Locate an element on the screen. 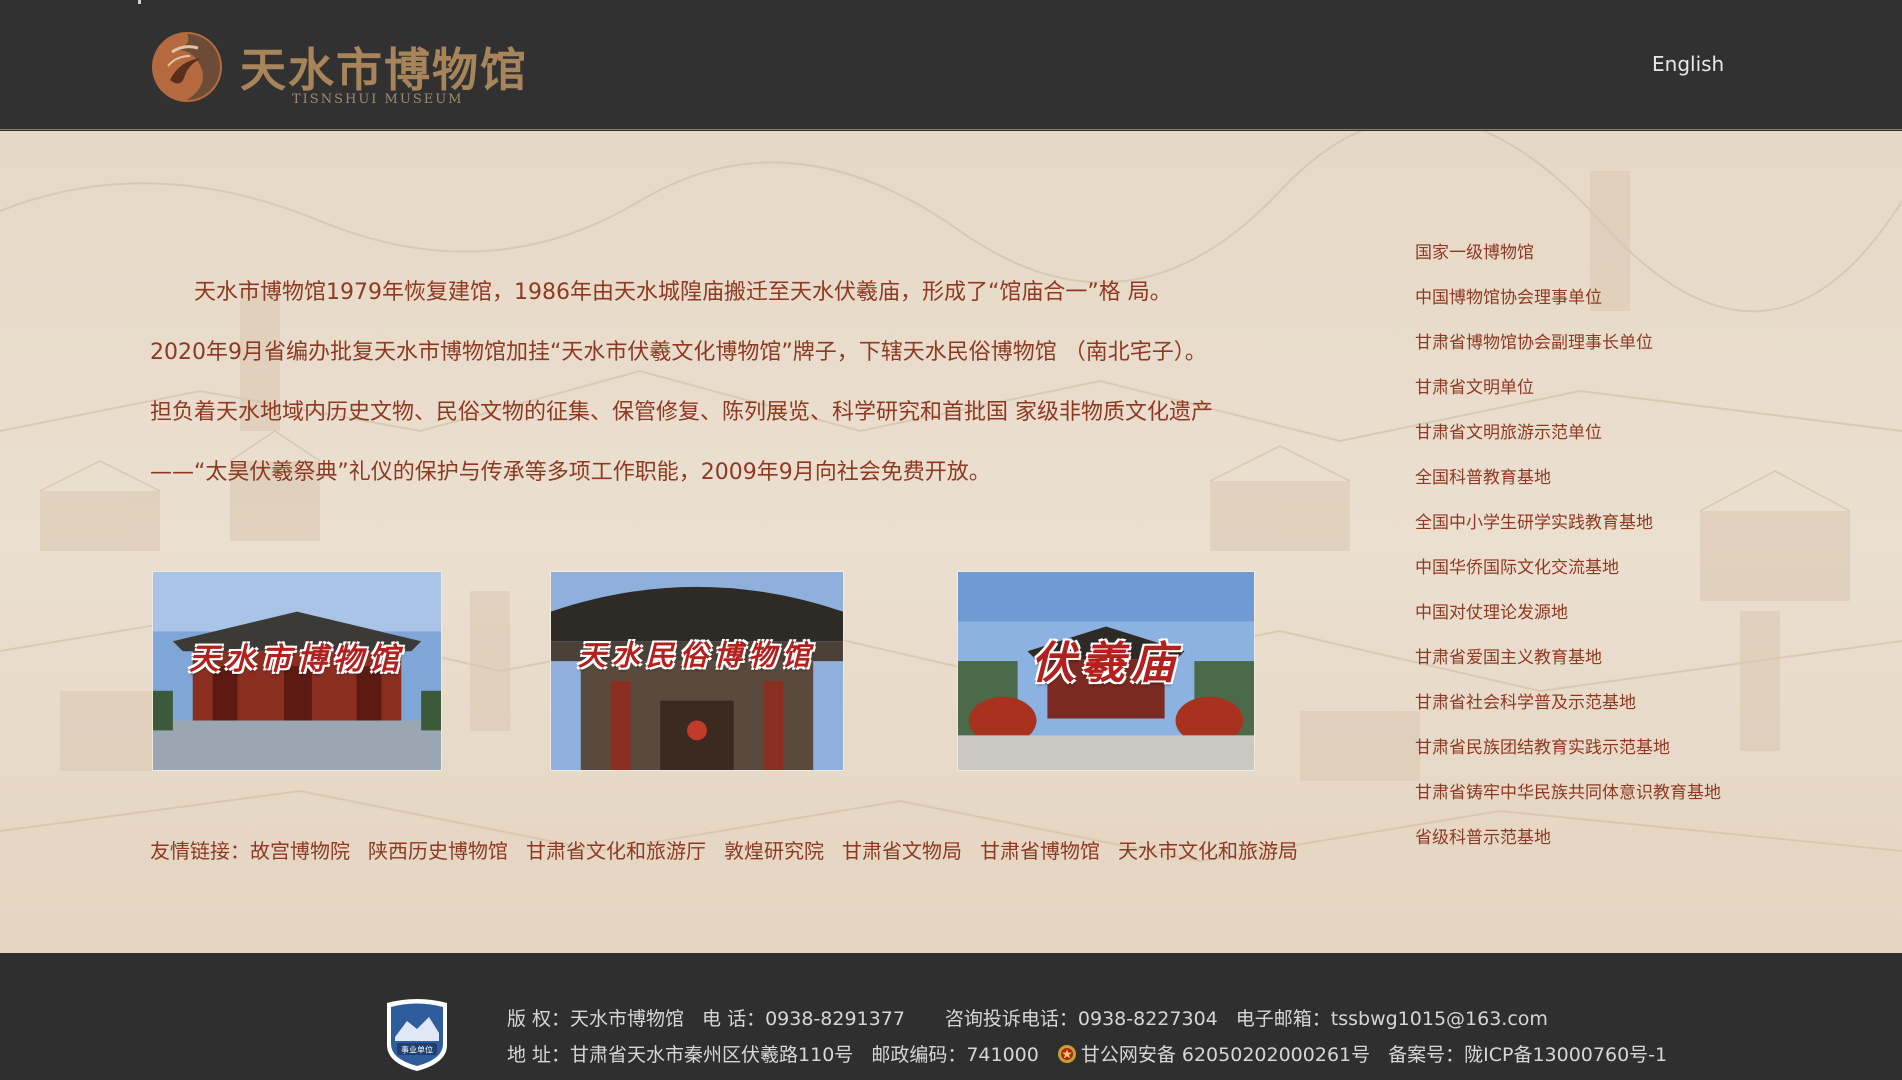  fuxi-temple-photo: 伏羲庙 is located at coordinates (1106, 671).